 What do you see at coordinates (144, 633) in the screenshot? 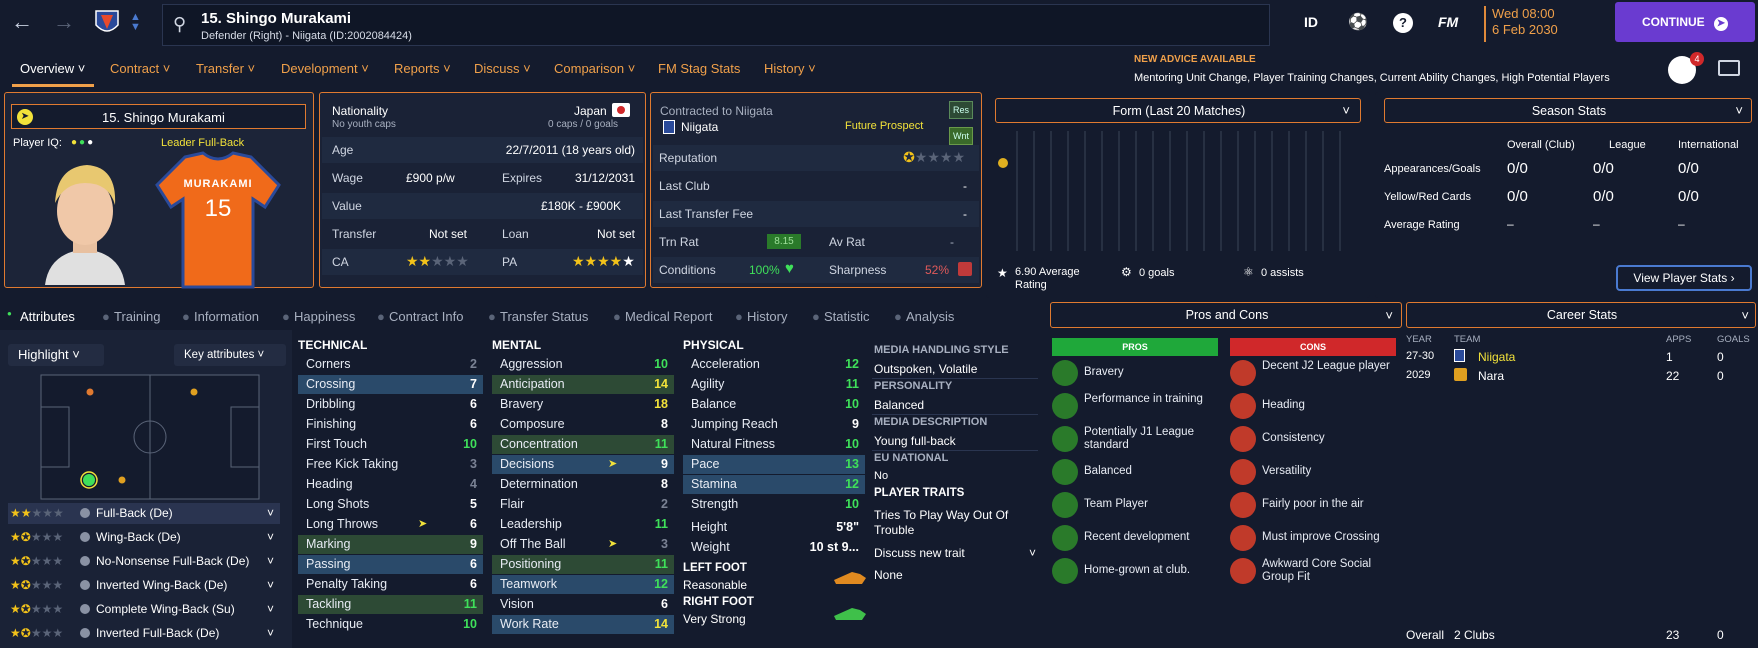
I see `role-row: ★✪★★★ Inverted Full-Back (De) ˅` at bounding box center [144, 633].